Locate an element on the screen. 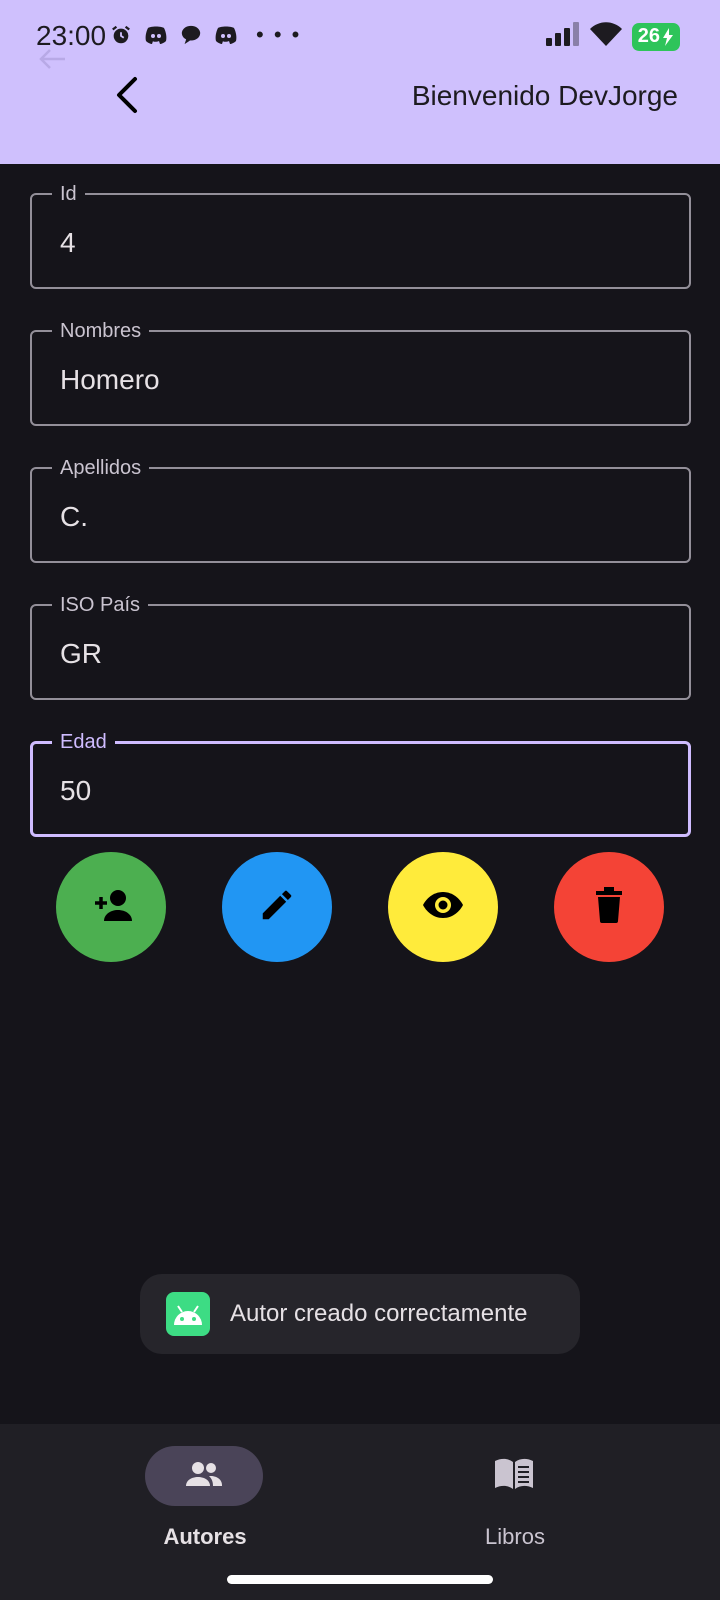 The height and width of the screenshot is (1600, 720). alarm-icon is located at coordinates (121, 35).